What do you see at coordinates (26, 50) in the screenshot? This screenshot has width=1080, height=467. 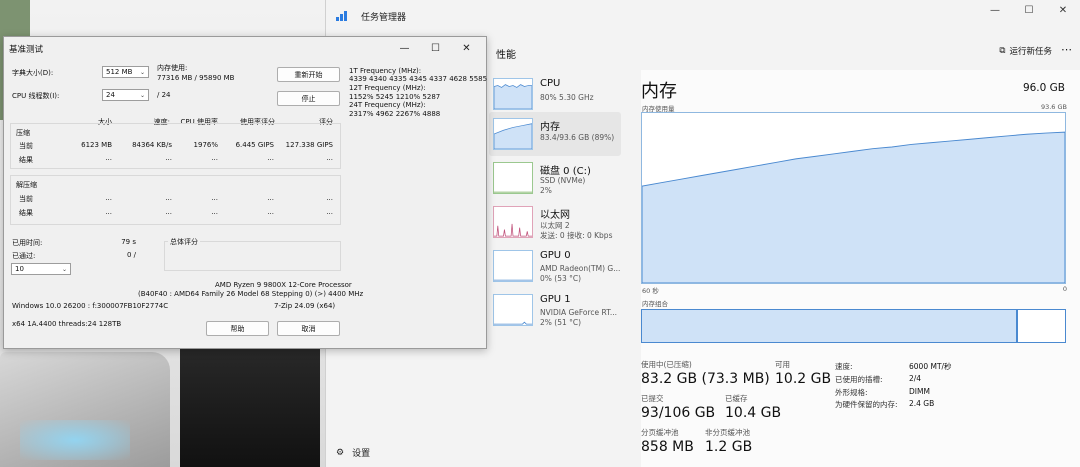 I see `dialog-title: 基准测试` at bounding box center [26, 50].